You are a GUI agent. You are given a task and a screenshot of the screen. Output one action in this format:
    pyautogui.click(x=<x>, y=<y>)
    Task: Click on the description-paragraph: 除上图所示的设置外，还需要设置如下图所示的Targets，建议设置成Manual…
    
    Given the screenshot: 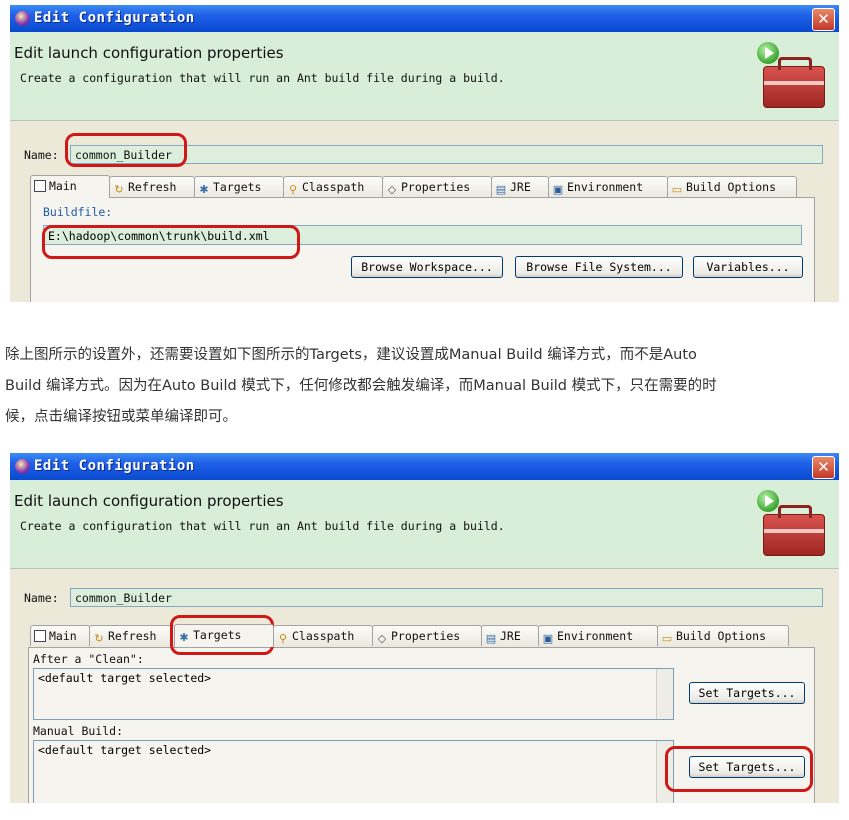 What is the action you would take?
    pyautogui.click(x=425, y=386)
    